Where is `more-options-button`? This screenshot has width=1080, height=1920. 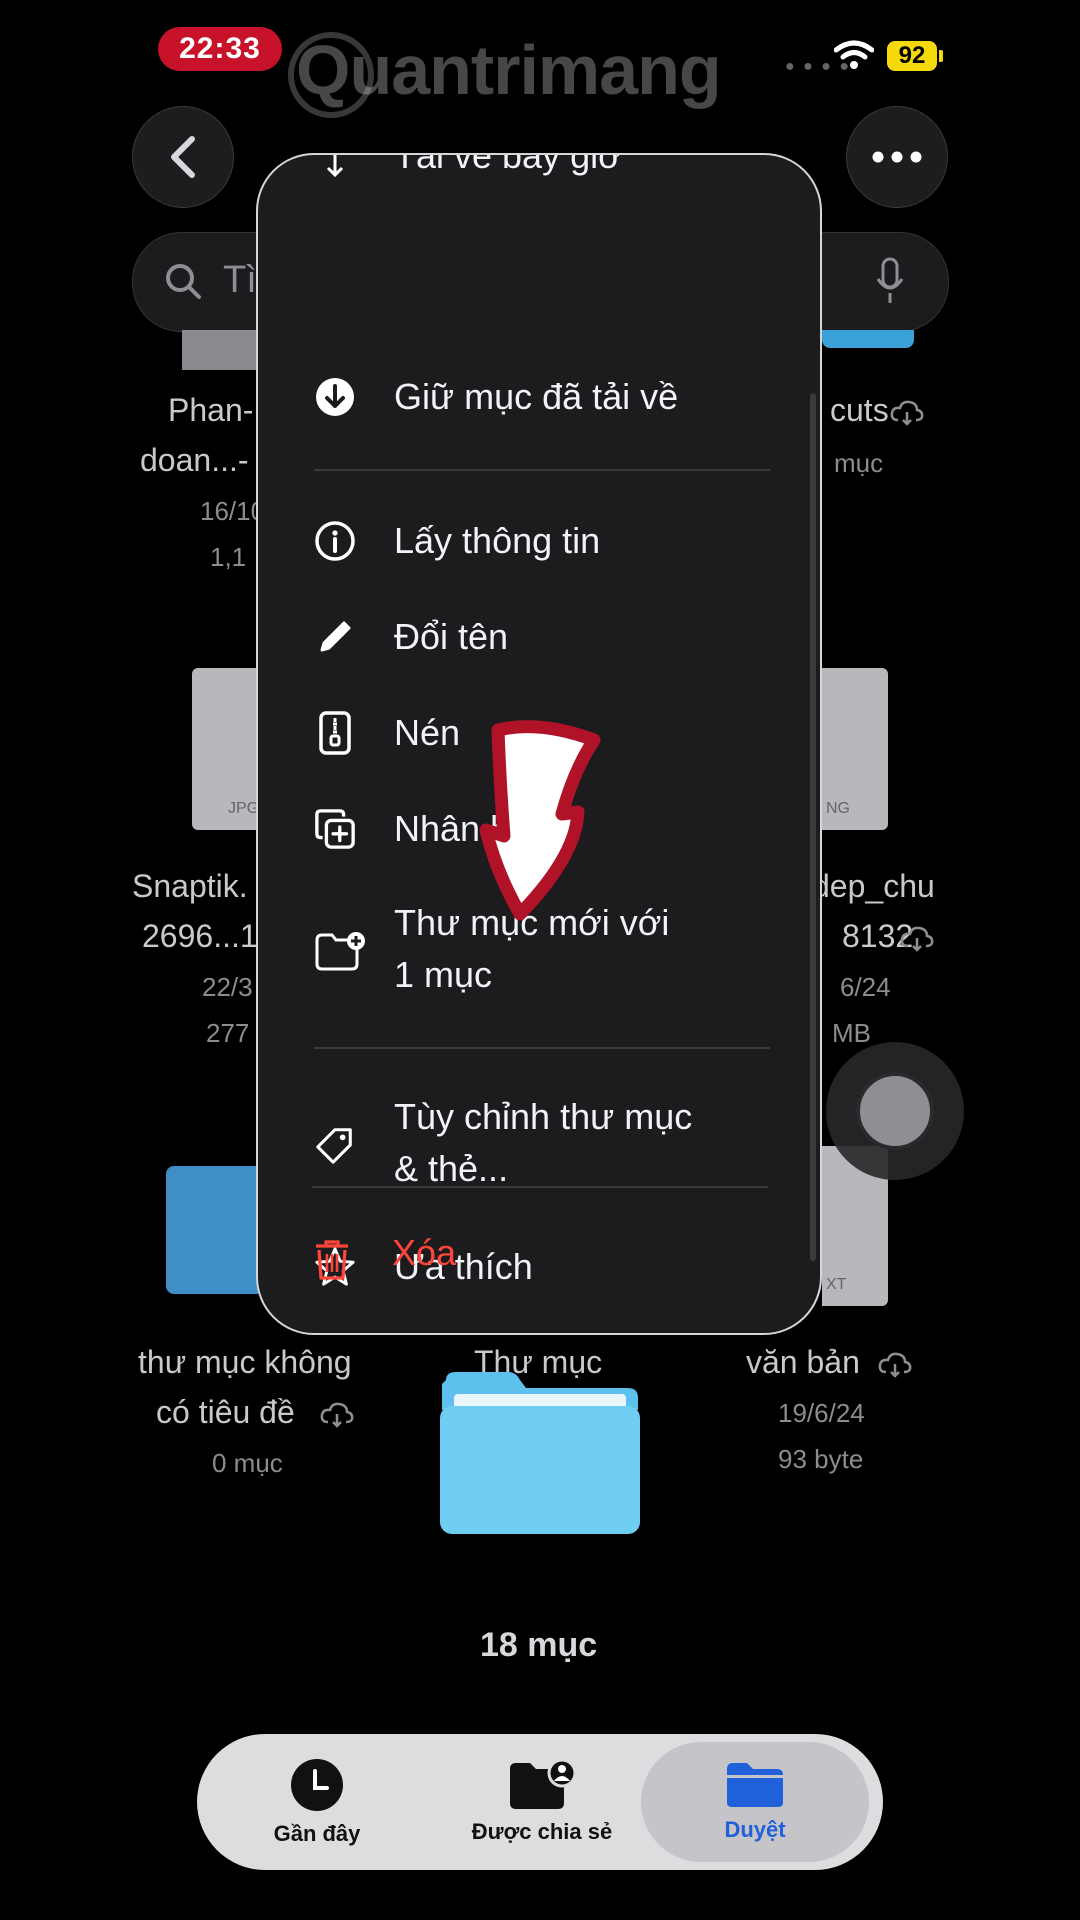
more-options-button is located at coordinates (897, 157).